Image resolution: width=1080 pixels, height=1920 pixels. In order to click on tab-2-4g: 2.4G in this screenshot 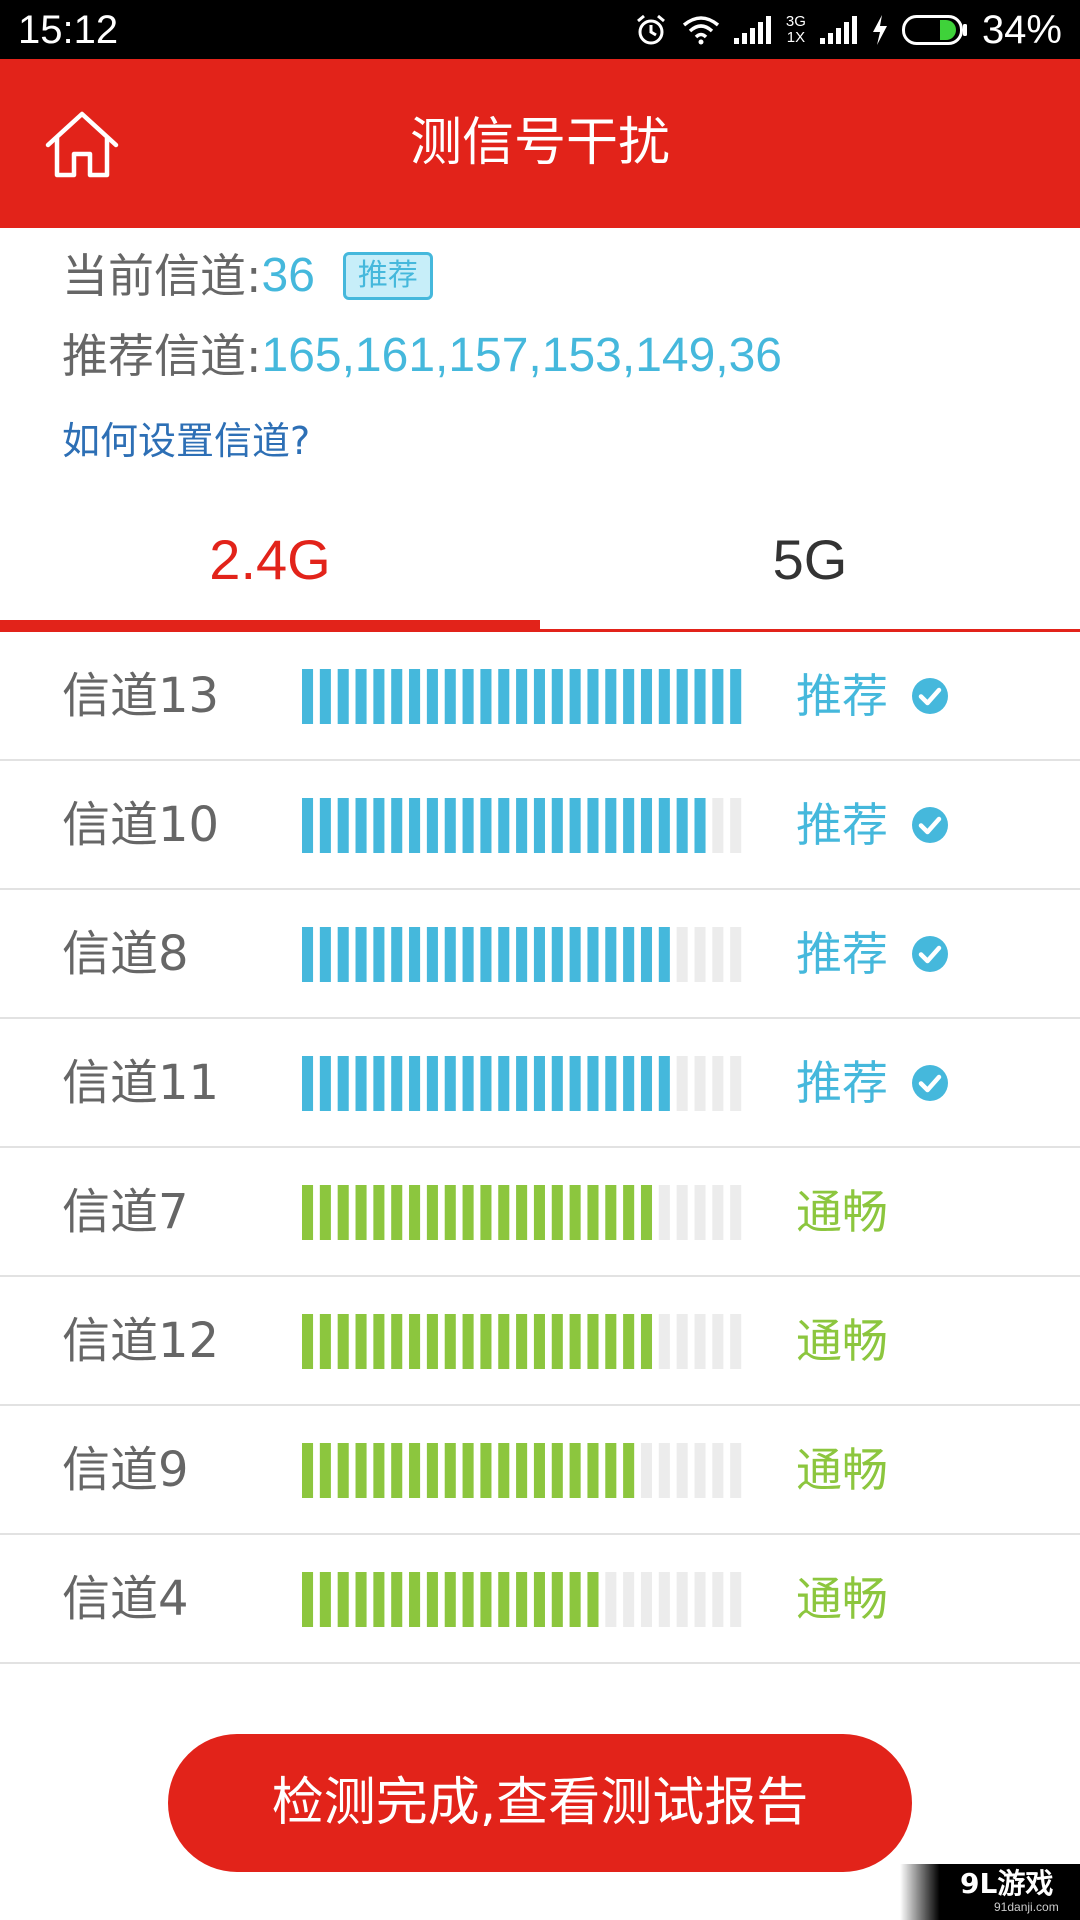, I will do `click(270, 570)`.